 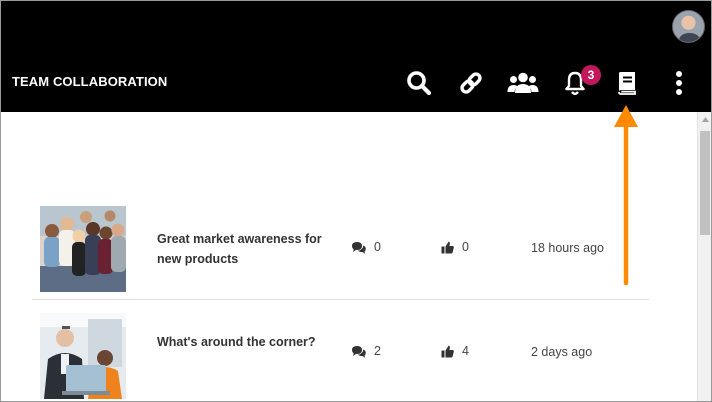 What do you see at coordinates (465, 247) in the screenshot?
I see `likes-count-value: 0` at bounding box center [465, 247].